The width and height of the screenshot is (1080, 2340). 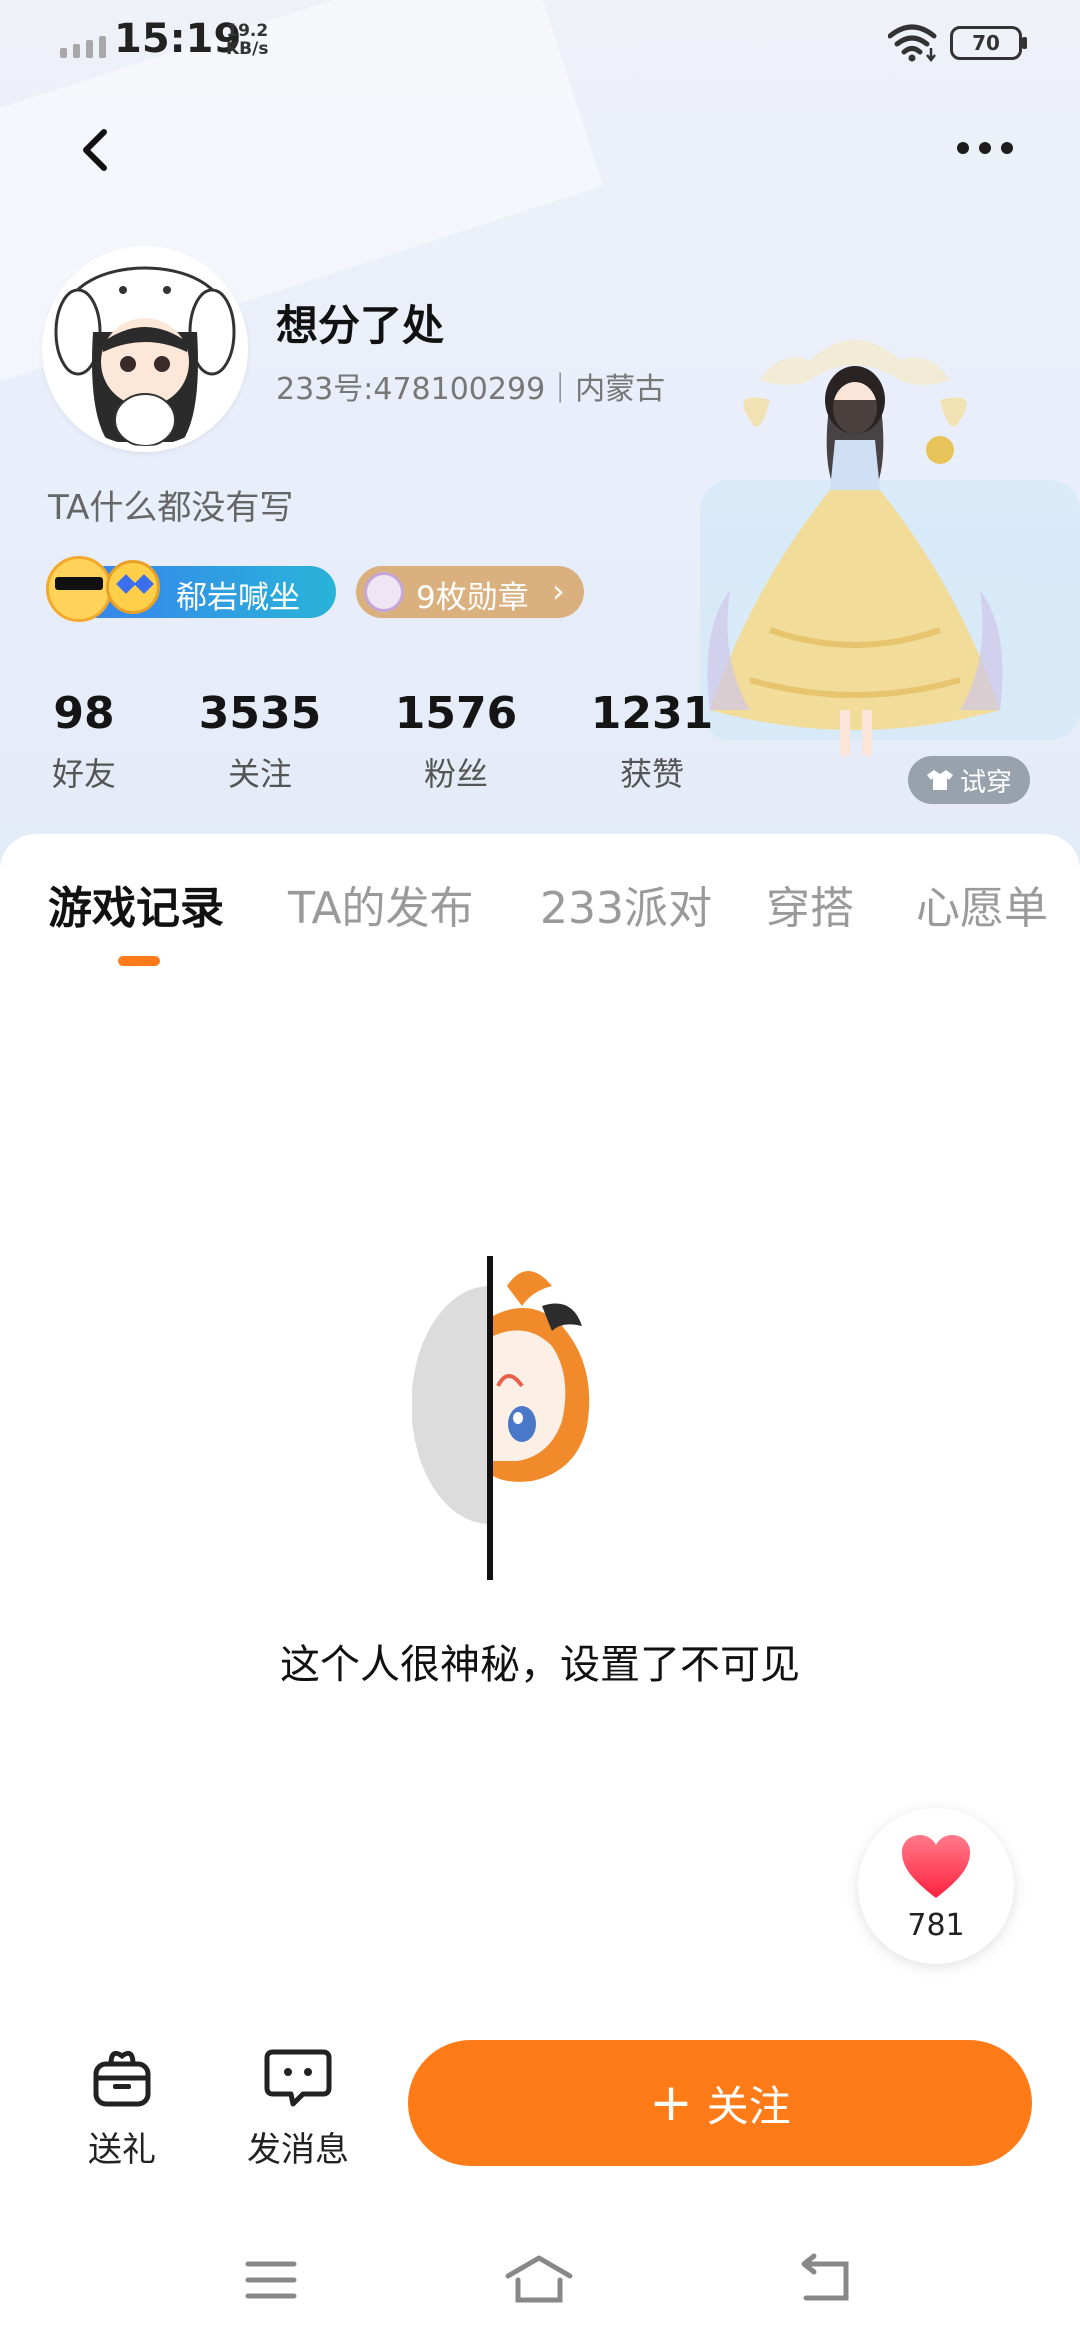 What do you see at coordinates (136, 904) in the screenshot?
I see `tab-game-records: 游戏记录` at bounding box center [136, 904].